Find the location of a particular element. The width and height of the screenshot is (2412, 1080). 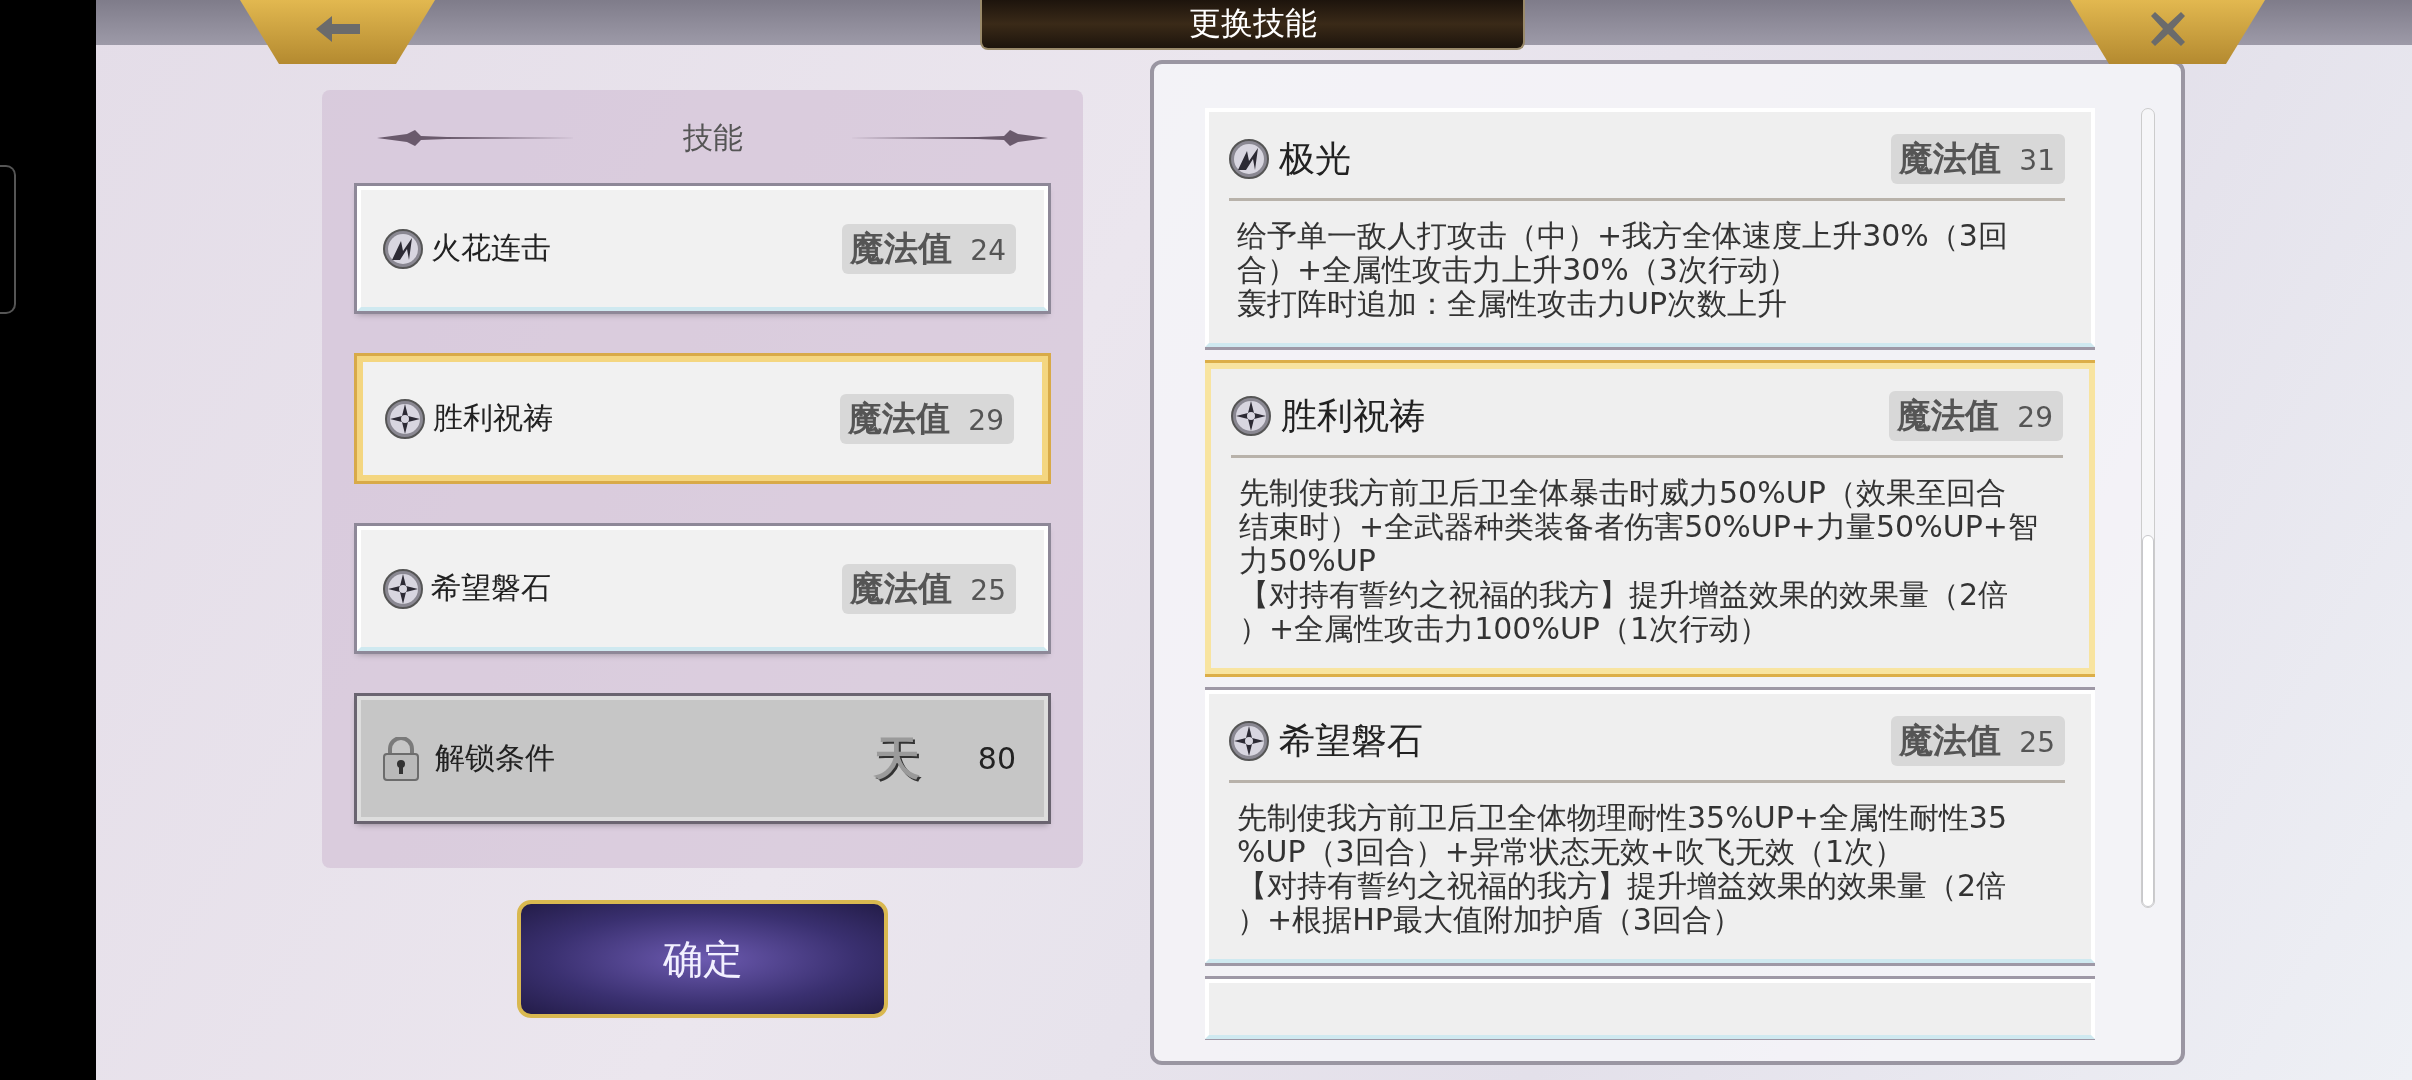

locked-slot: 解锁条件 天 80 is located at coordinates (702, 758).